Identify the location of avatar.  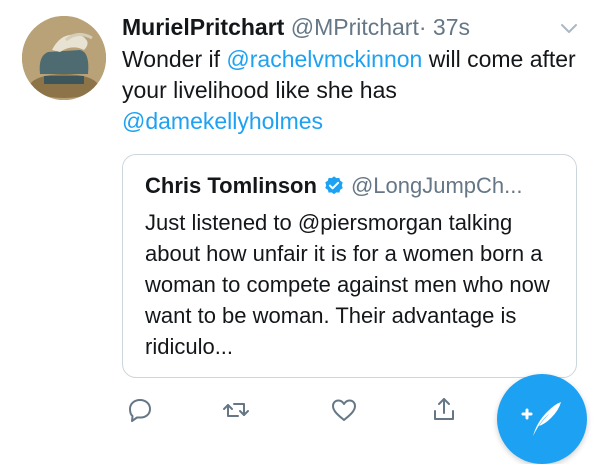
(64, 58).